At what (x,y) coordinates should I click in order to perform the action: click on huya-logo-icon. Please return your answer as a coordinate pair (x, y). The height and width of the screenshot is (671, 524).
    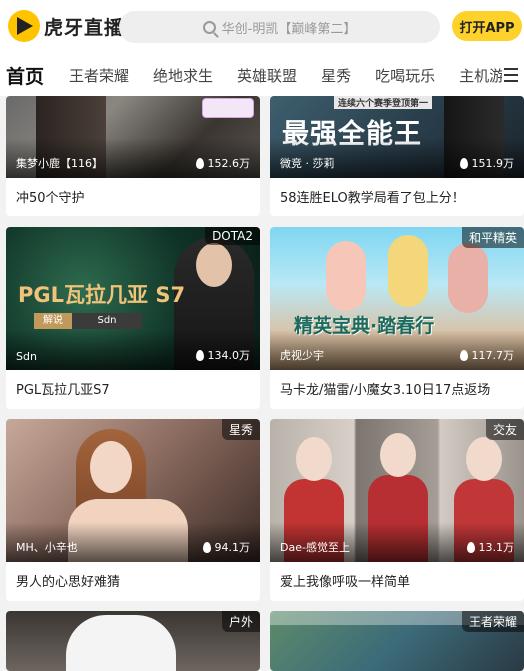
    Looking at the image, I should click on (24, 26).